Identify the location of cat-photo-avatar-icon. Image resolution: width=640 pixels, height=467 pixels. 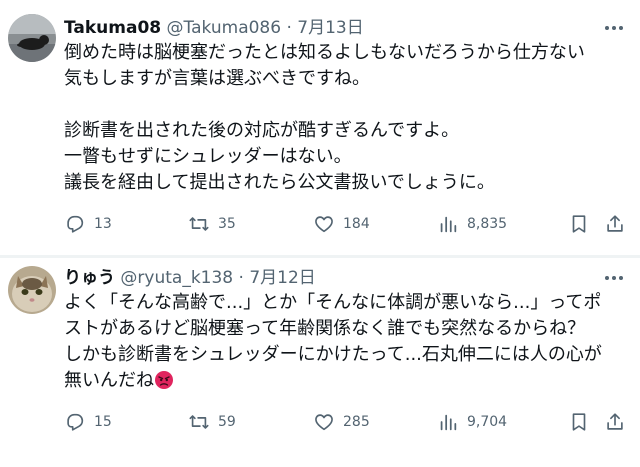
(32, 38).